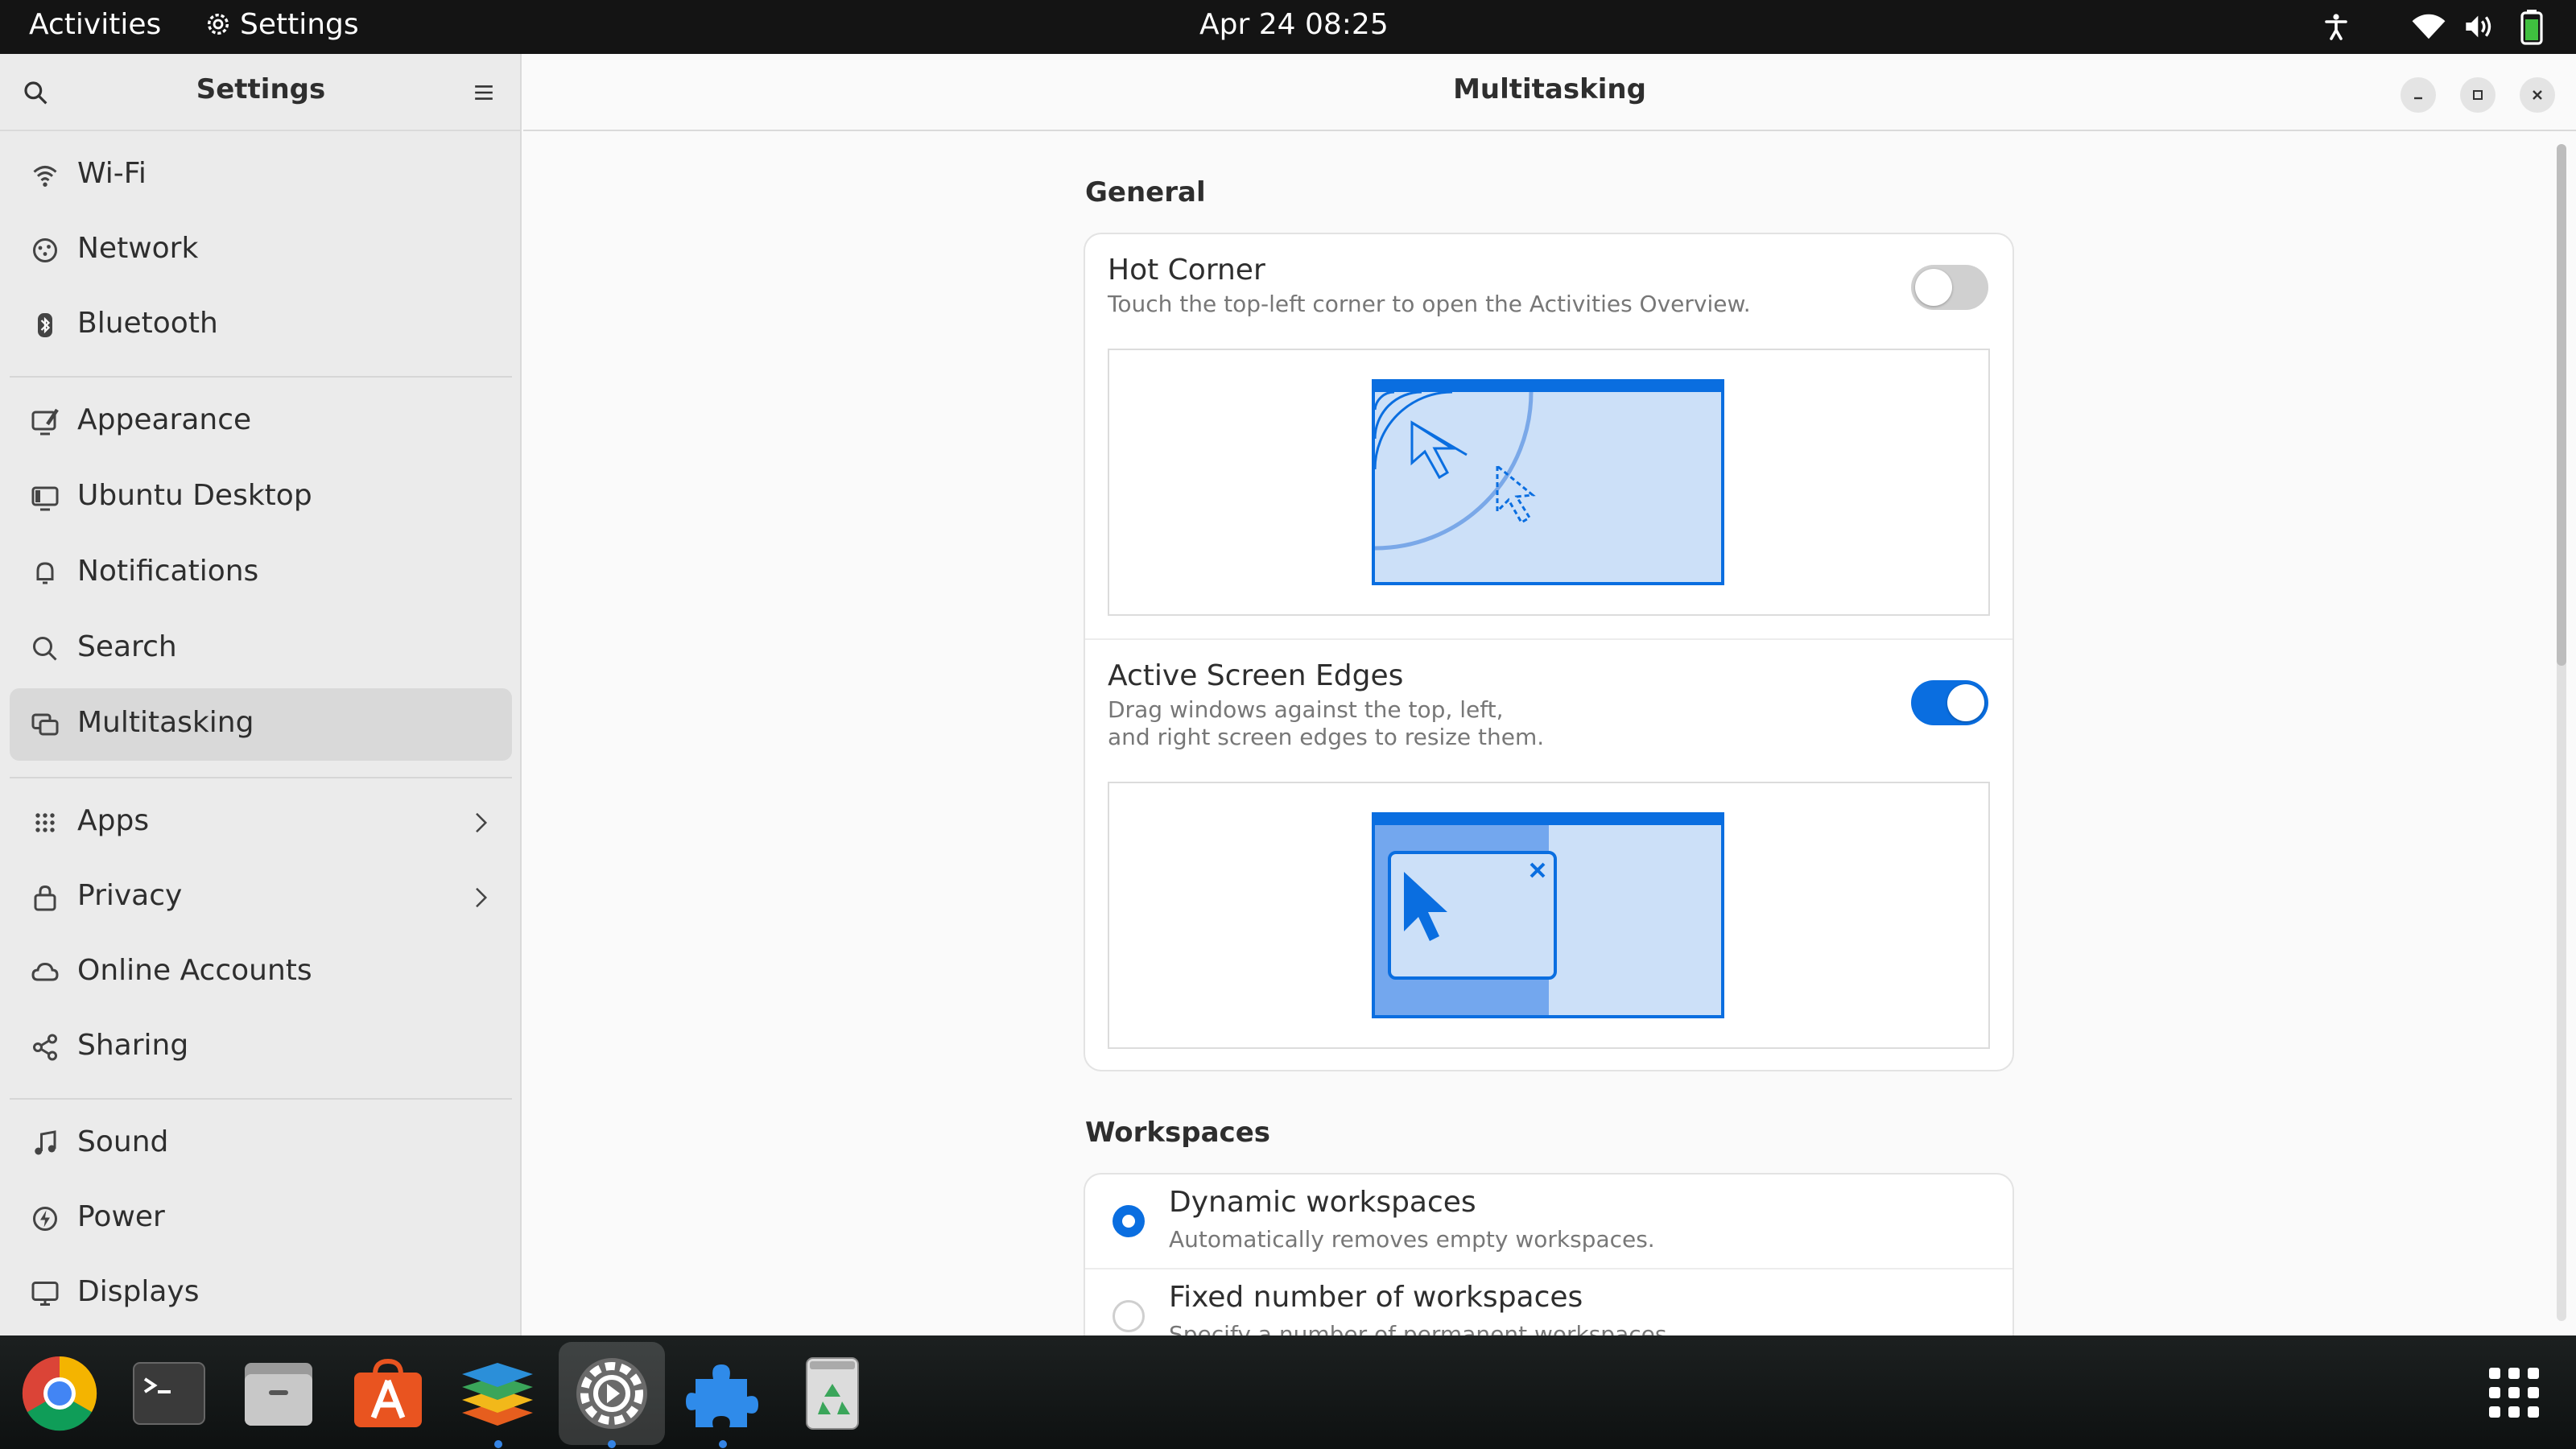 The width and height of the screenshot is (2576, 1449). What do you see at coordinates (45, 724) in the screenshot?
I see `multitasking-icon` at bounding box center [45, 724].